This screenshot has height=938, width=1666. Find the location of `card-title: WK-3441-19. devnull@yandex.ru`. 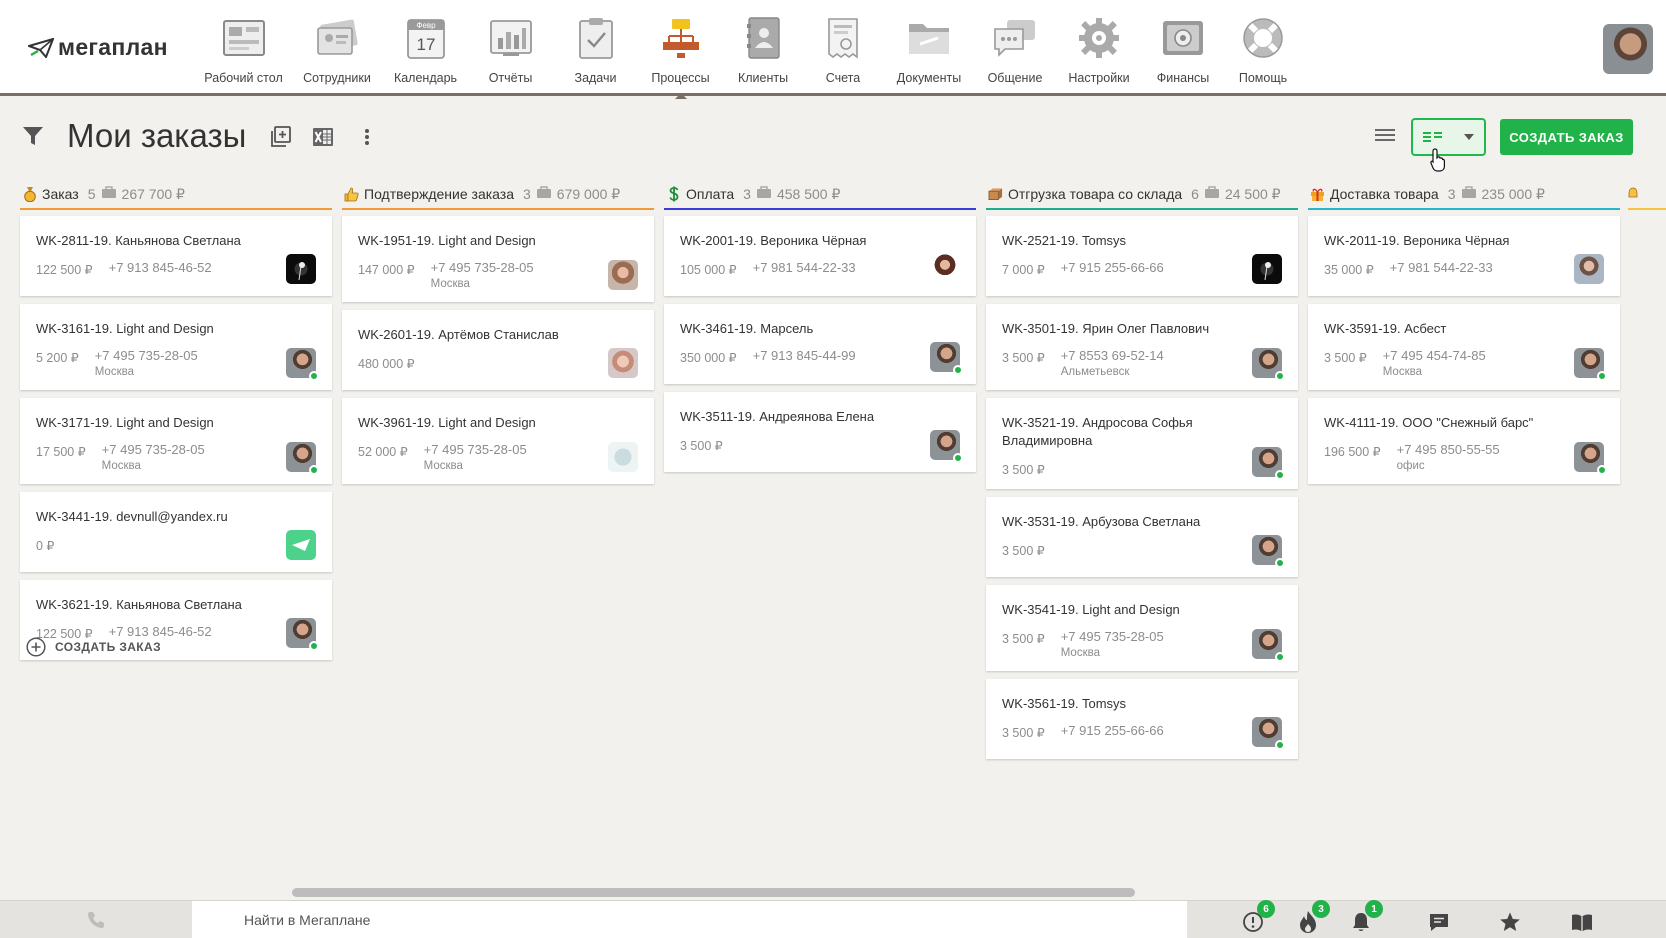

card-title: WK-3441-19. devnull@yandex.ru is located at coordinates (176, 517).